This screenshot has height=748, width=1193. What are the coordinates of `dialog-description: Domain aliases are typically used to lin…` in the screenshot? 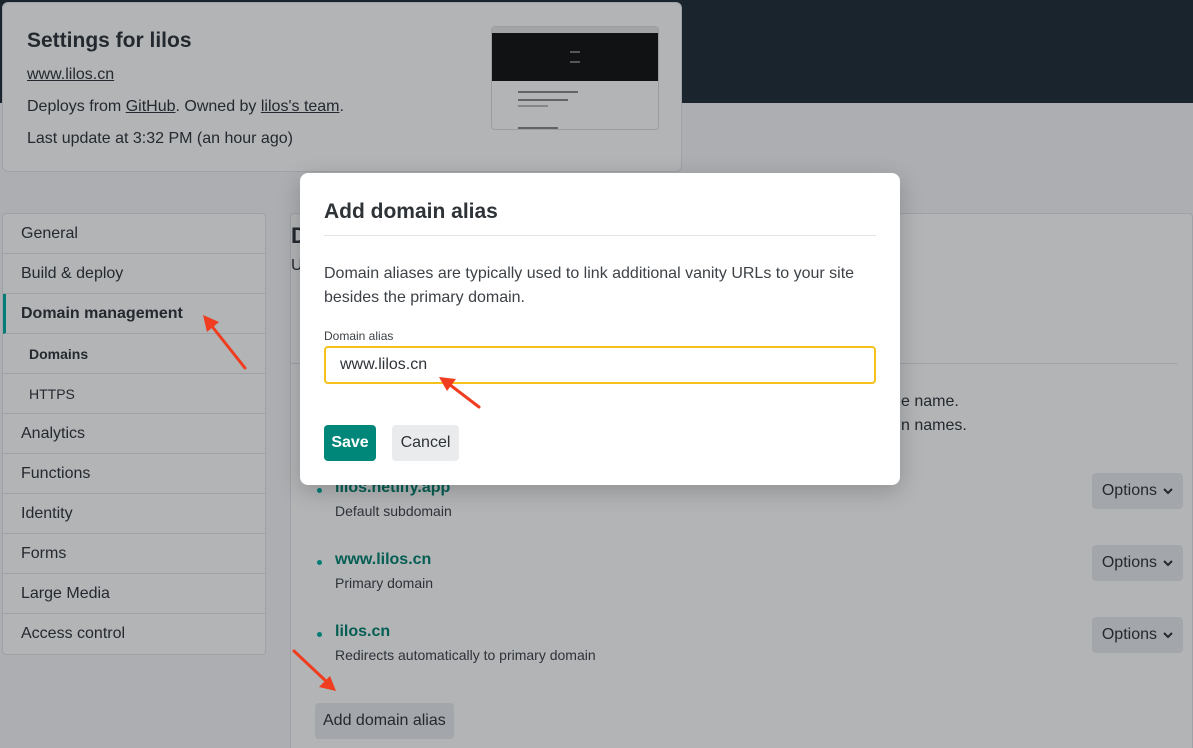 It's located at (589, 285).